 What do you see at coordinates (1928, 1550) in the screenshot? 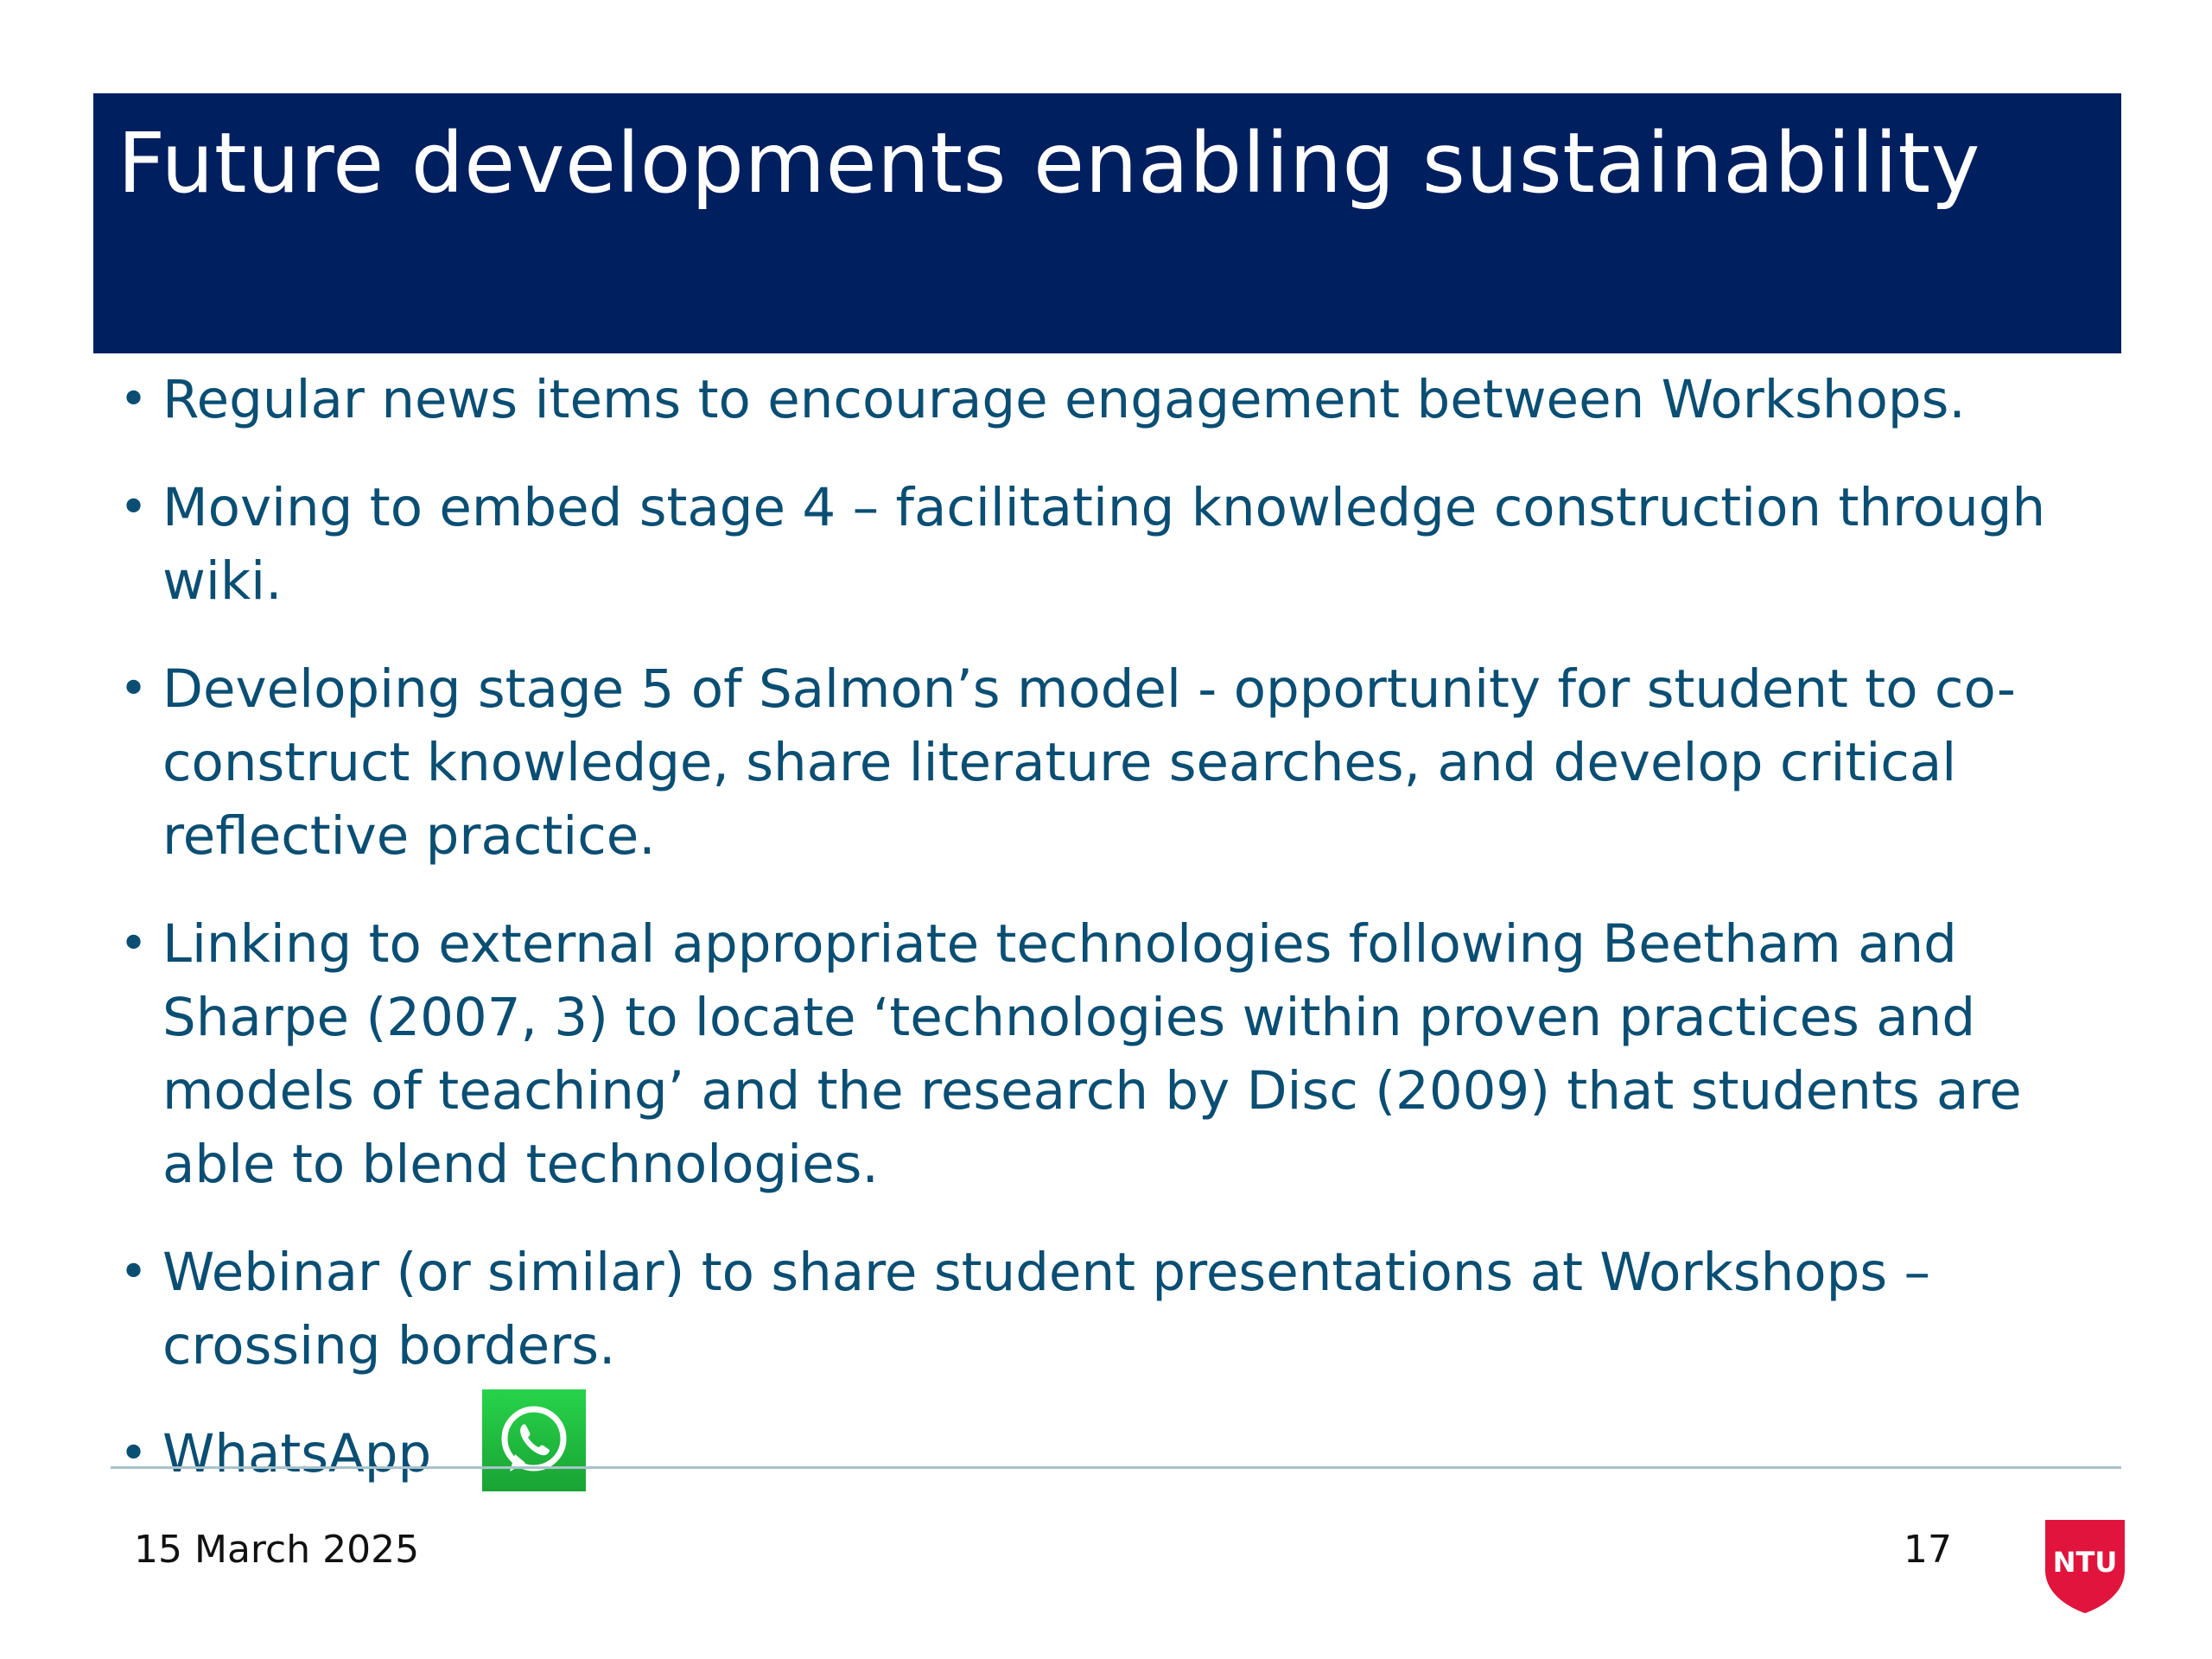
I see `page-number: 17` at bounding box center [1928, 1550].